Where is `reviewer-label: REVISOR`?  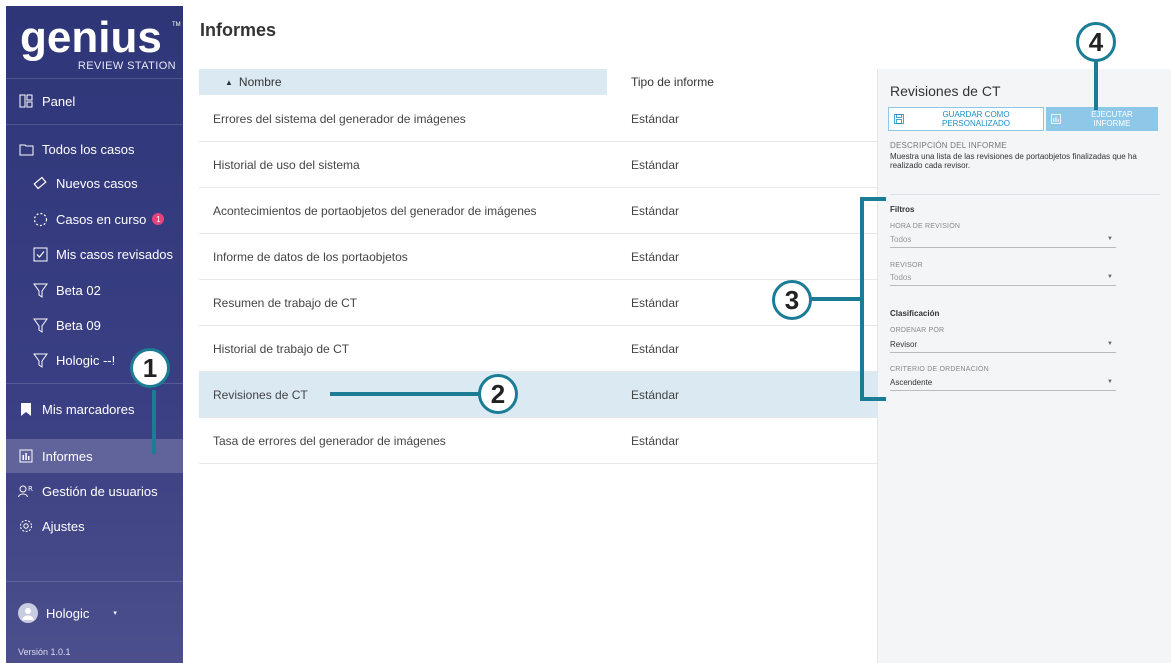 reviewer-label: REVISOR is located at coordinates (906, 265).